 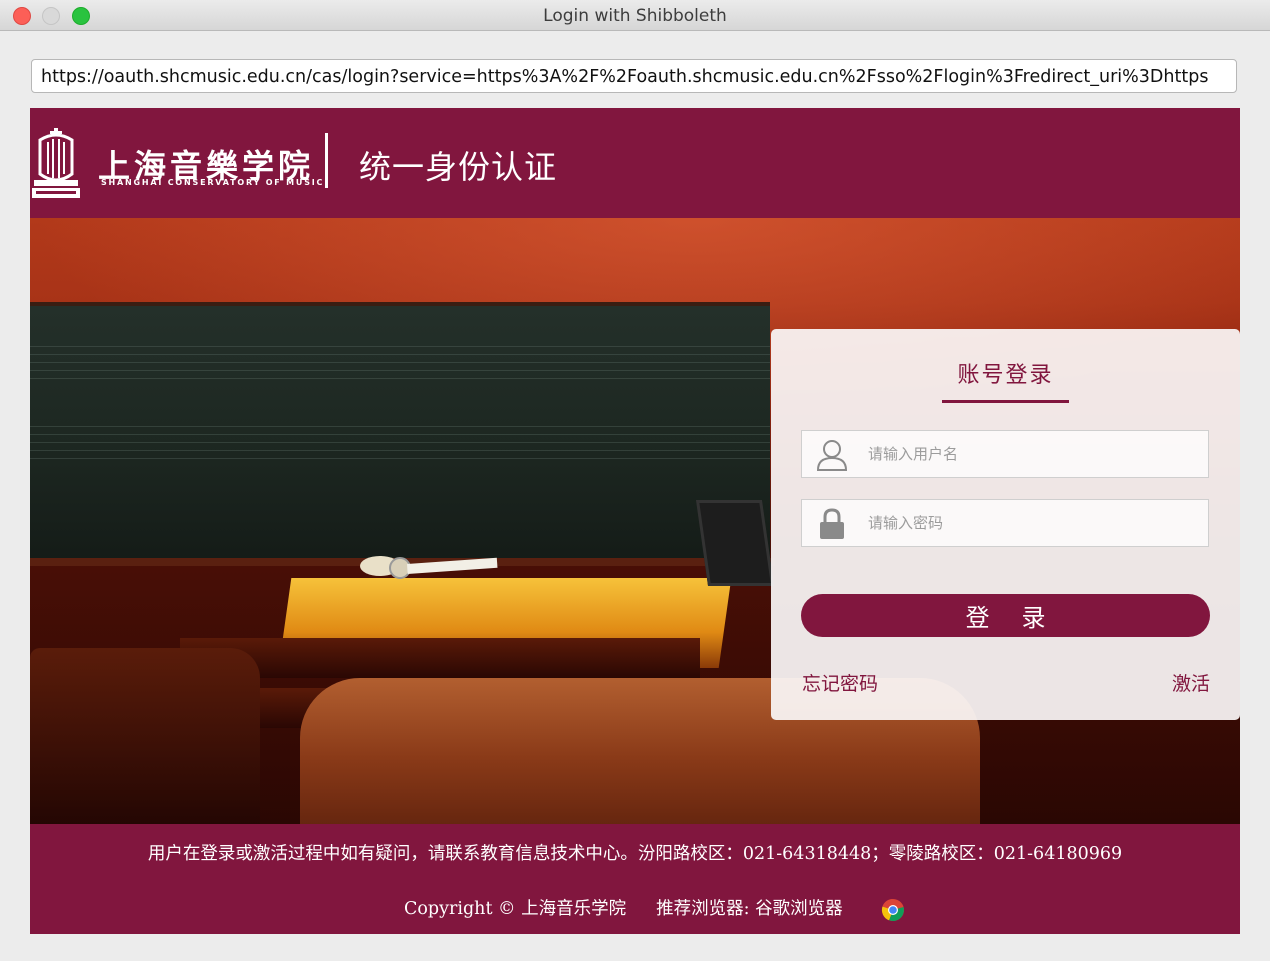 I want to click on hero-left-chair, so click(x=145, y=736).